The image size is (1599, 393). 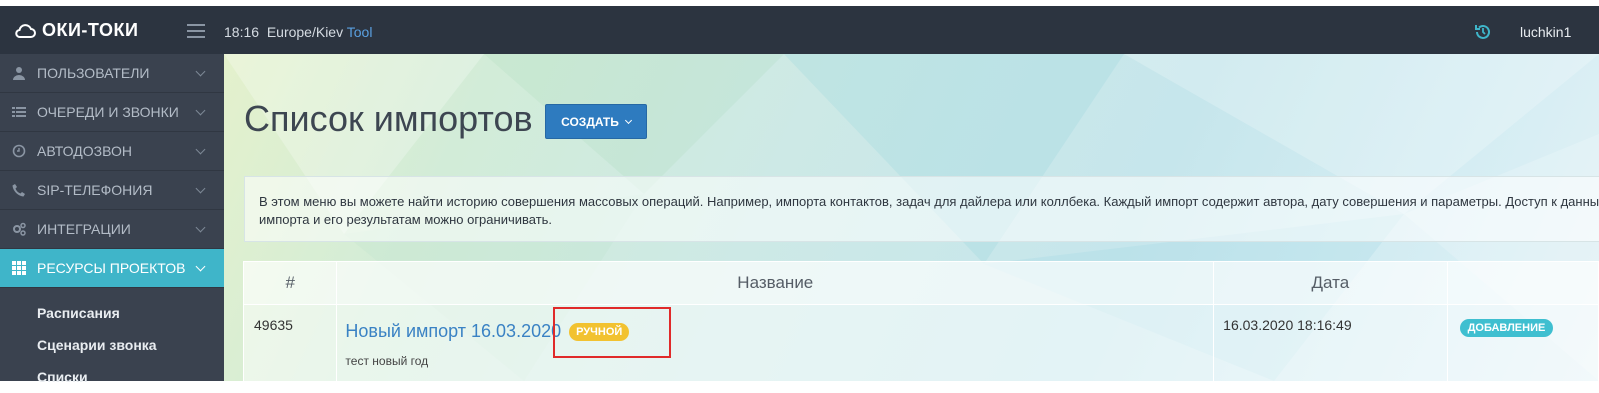 I want to click on import-type-cell: ДОБАВЛЕНИЕ, so click(x=1522, y=342).